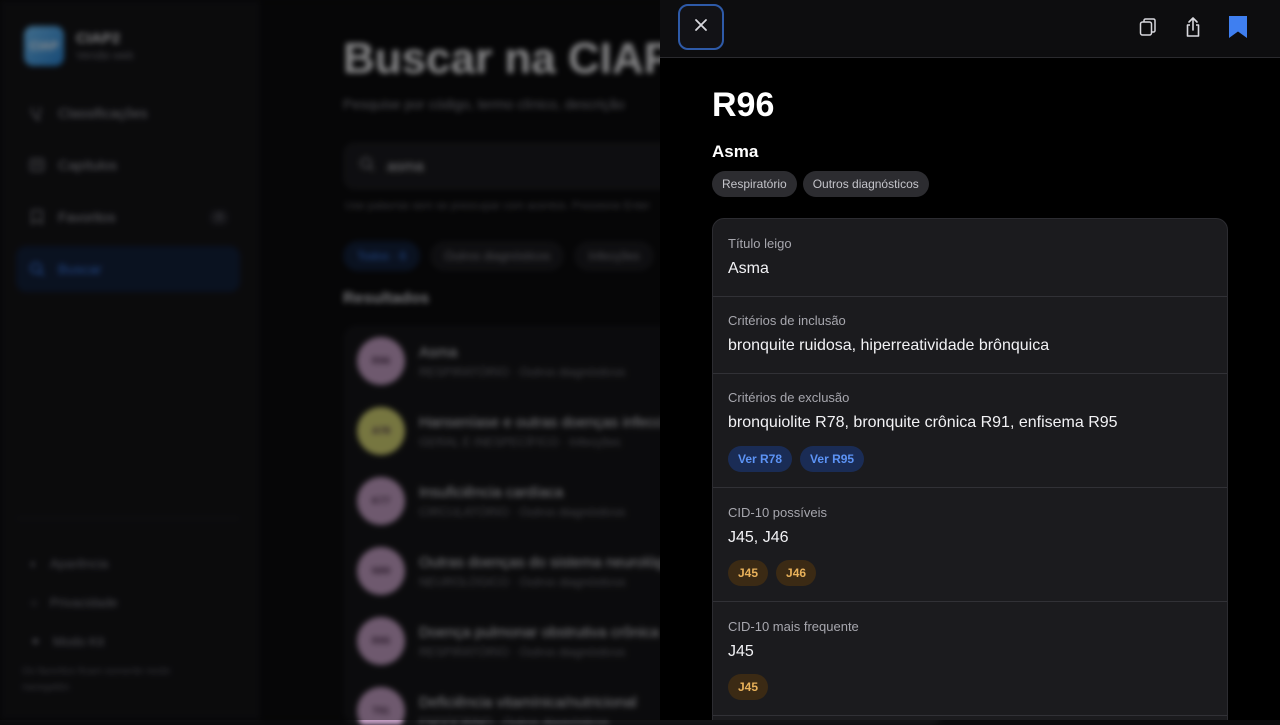 Image resolution: width=1280 pixels, height=725 pixels. I want to click on section-label: Critérios de exclusão, so click(788, 397).